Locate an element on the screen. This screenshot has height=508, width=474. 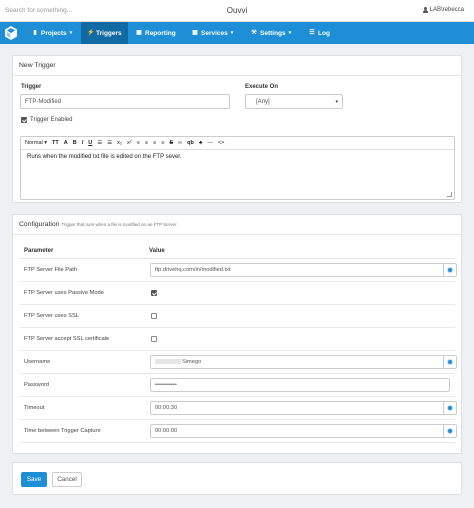
app-title: Ouvvi is located at coordinates (237, 10).